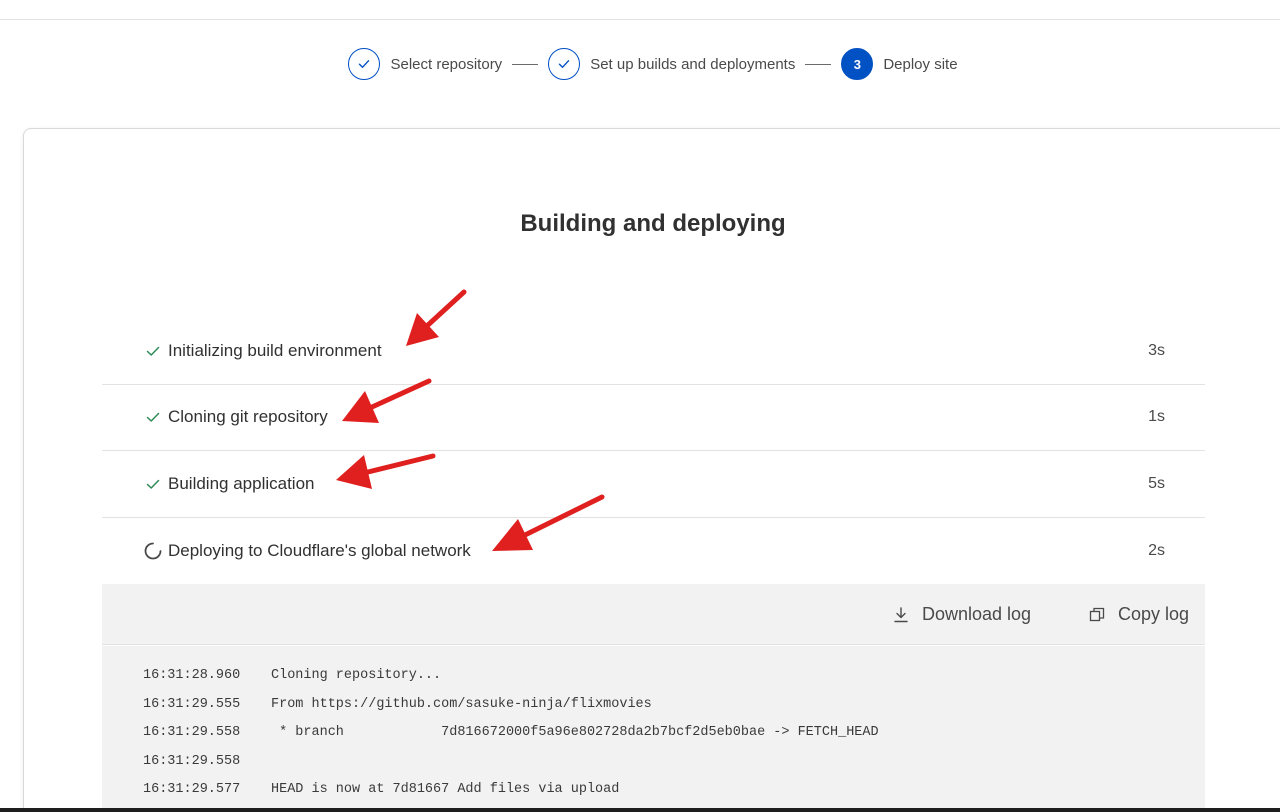  What do you see at coordinates (1156, 350) in the screenshot?
I see `build-step-duration: 3s` at bounding box center [1156, 350].